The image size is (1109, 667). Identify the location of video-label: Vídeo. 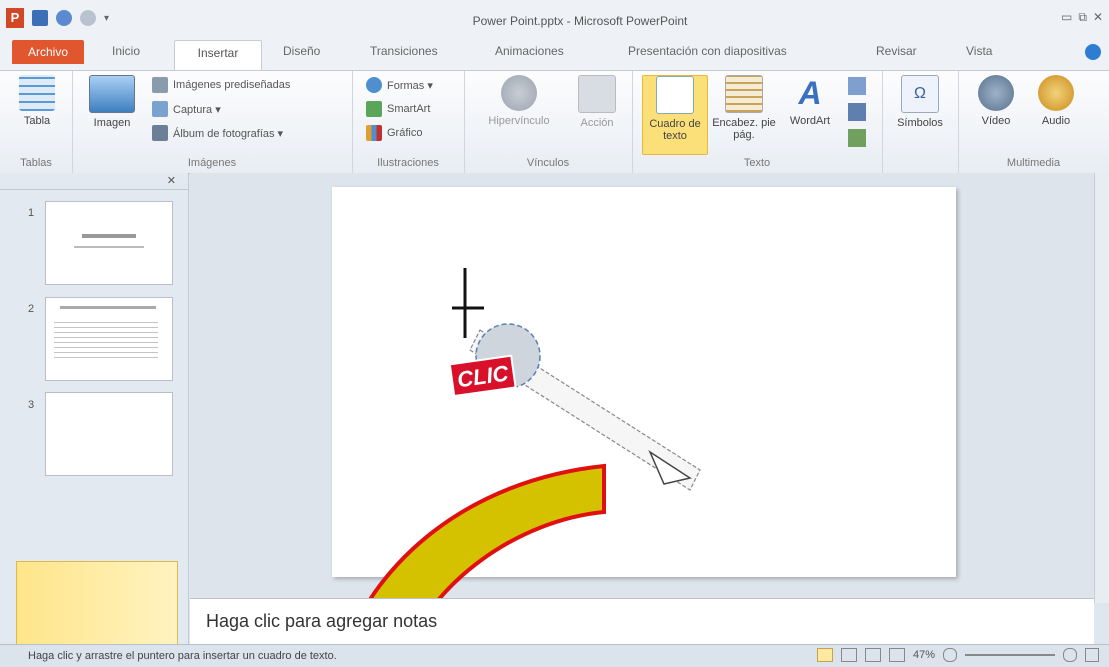
(996, 121).